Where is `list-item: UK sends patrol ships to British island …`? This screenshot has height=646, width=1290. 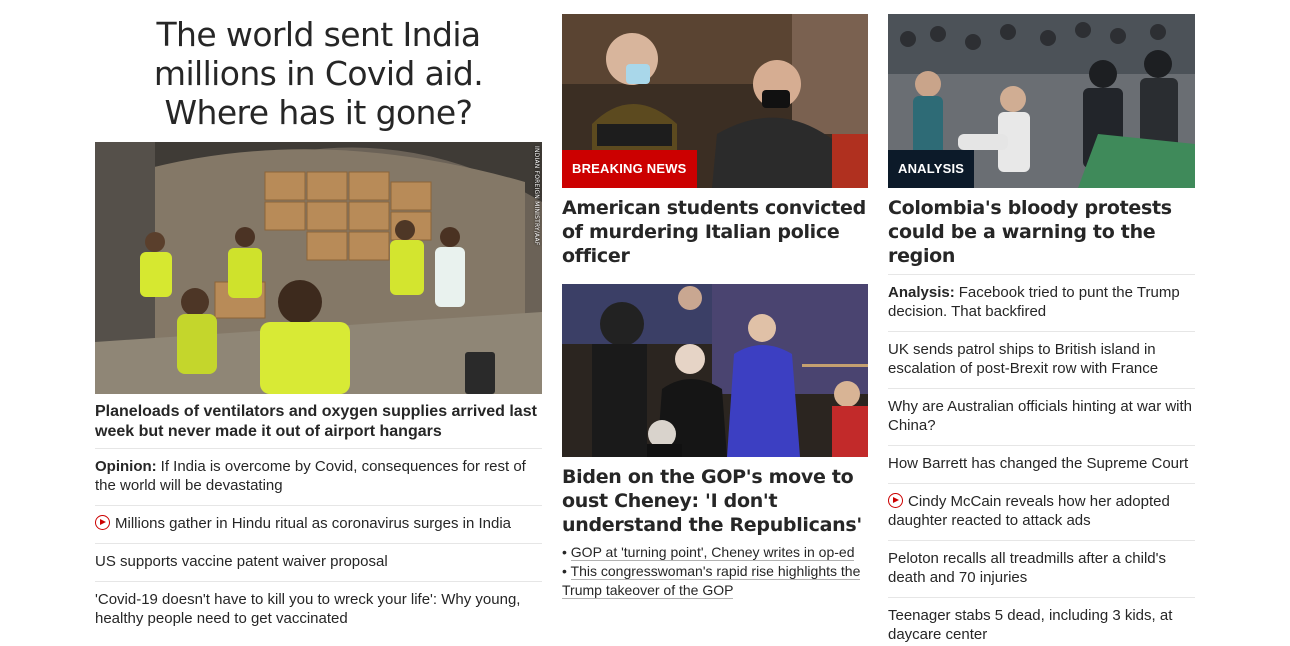 list-item: UK sends patrol ships to British island … is located at coordinates (1041, 359).